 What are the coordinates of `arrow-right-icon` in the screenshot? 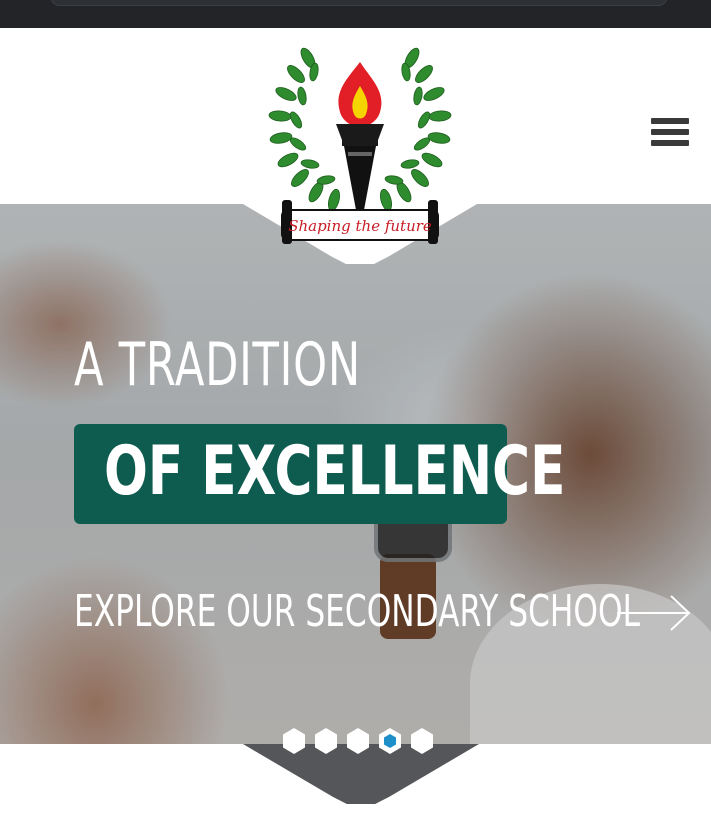 It's located at (655, 613).